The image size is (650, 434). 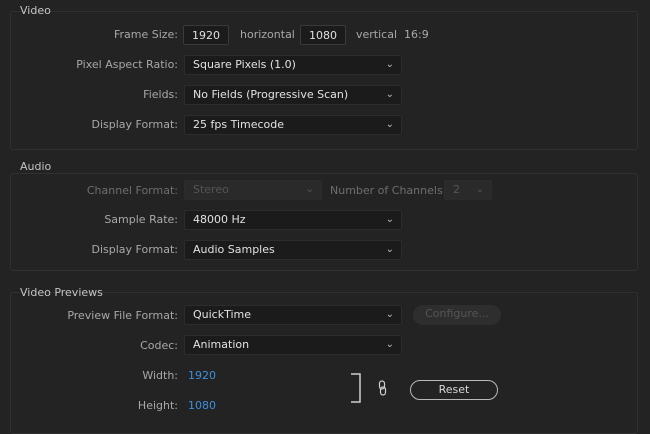 I want to click on pixel-aspect-dropdown: Square Pixels (1.0) ⌄, so click(x=293, y=65).